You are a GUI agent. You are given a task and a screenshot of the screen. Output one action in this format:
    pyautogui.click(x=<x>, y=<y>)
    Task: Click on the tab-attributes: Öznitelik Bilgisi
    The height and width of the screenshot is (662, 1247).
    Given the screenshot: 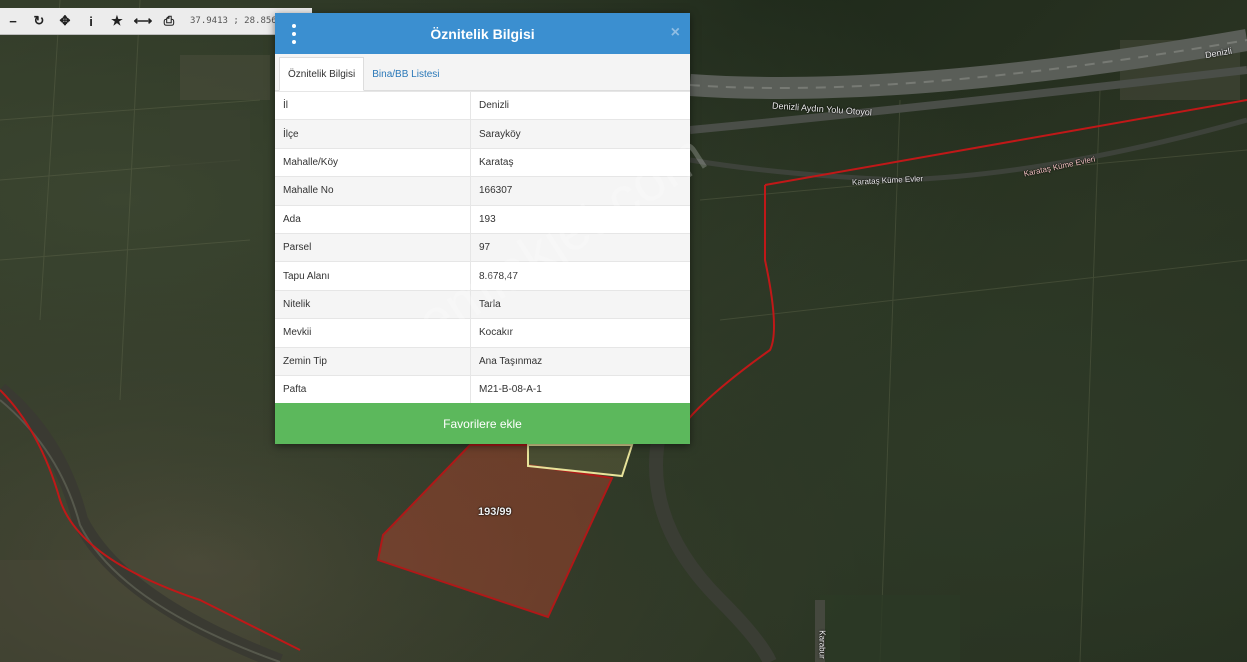 What is the action you would take?
    pyautogui.click(x=322, y=74)
    